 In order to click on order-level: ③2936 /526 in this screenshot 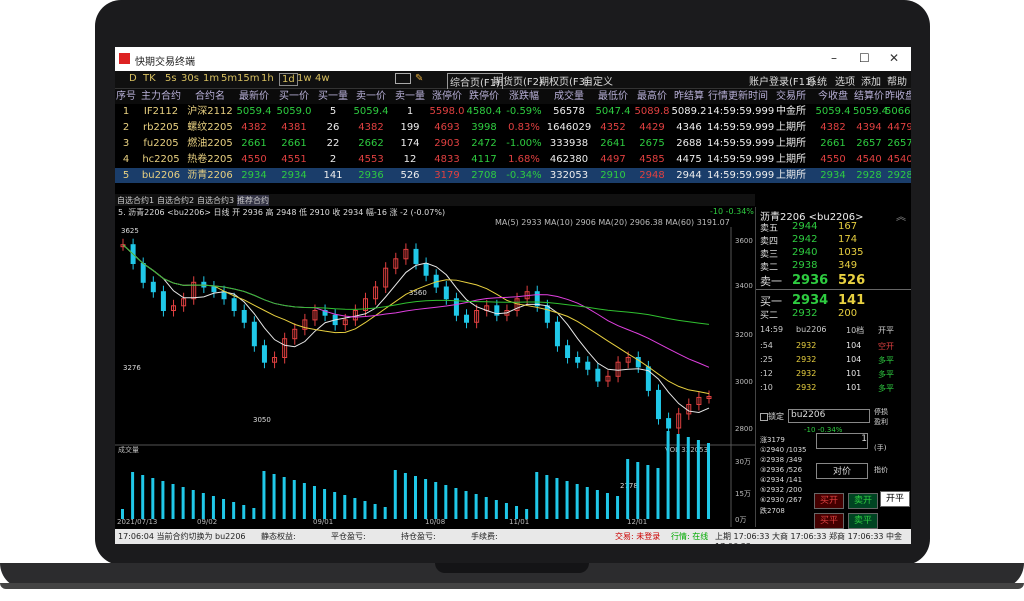, I will do `click(781, 470)`.